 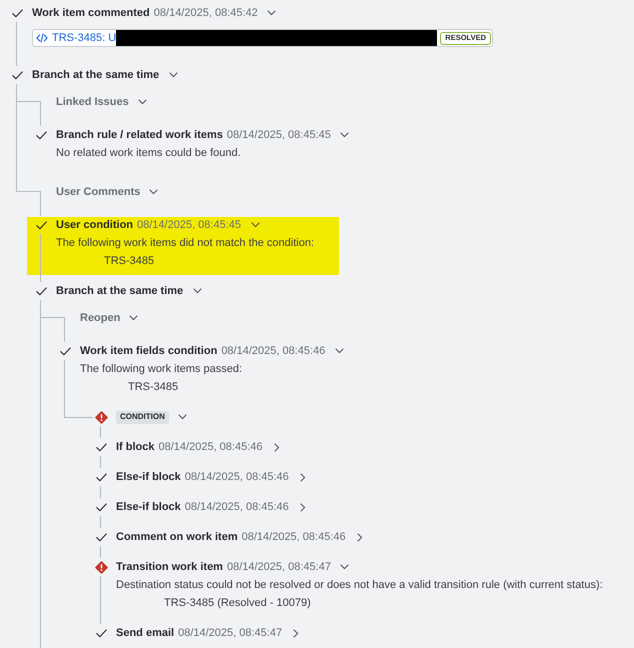 I want to click on step-message: The following work items did not match the condition:, so click(x=185, y=243).